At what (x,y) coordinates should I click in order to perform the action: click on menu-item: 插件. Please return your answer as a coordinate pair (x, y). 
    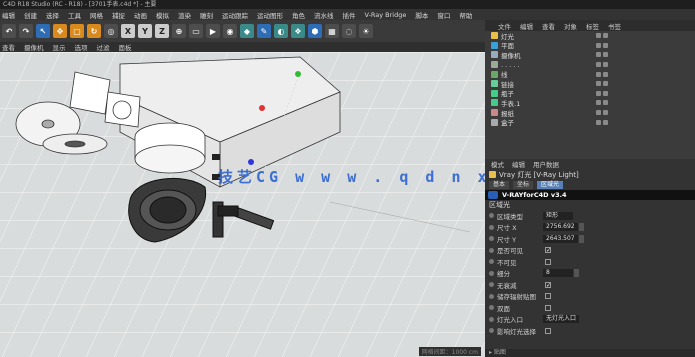
    Looking at the image, I should click on (349, 15).